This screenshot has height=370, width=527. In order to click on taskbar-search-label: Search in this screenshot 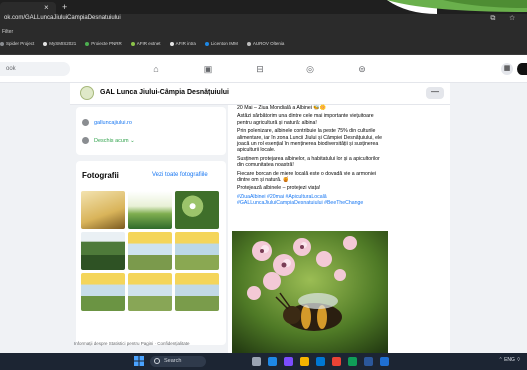, I will do `click(173, 361)`.